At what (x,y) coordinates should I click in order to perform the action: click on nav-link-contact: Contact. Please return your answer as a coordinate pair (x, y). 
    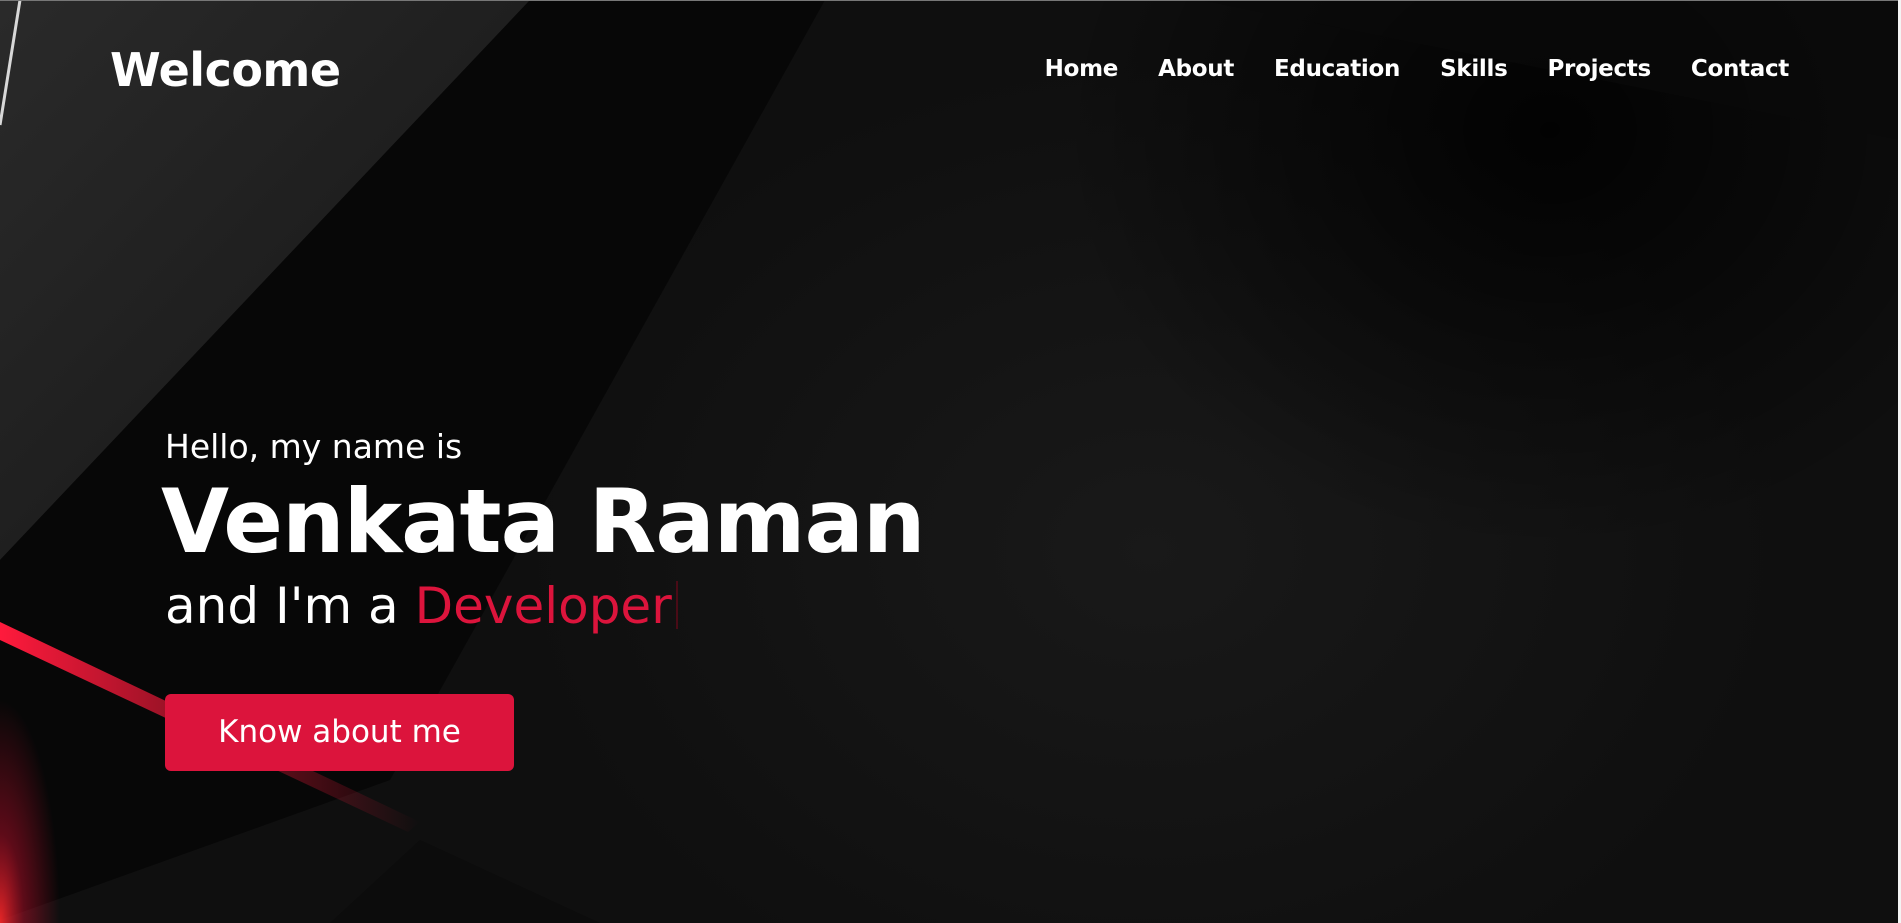
    Looking at the image, I should click on (1740, 69).